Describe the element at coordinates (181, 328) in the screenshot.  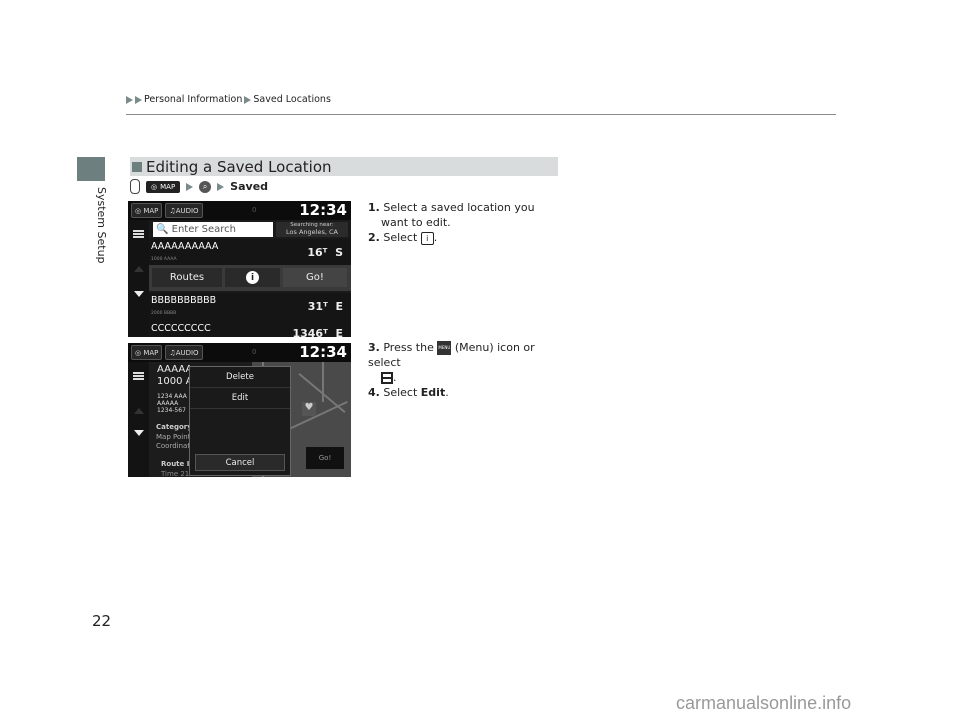
I see `item-name: CCCCCCCCC` at that location.